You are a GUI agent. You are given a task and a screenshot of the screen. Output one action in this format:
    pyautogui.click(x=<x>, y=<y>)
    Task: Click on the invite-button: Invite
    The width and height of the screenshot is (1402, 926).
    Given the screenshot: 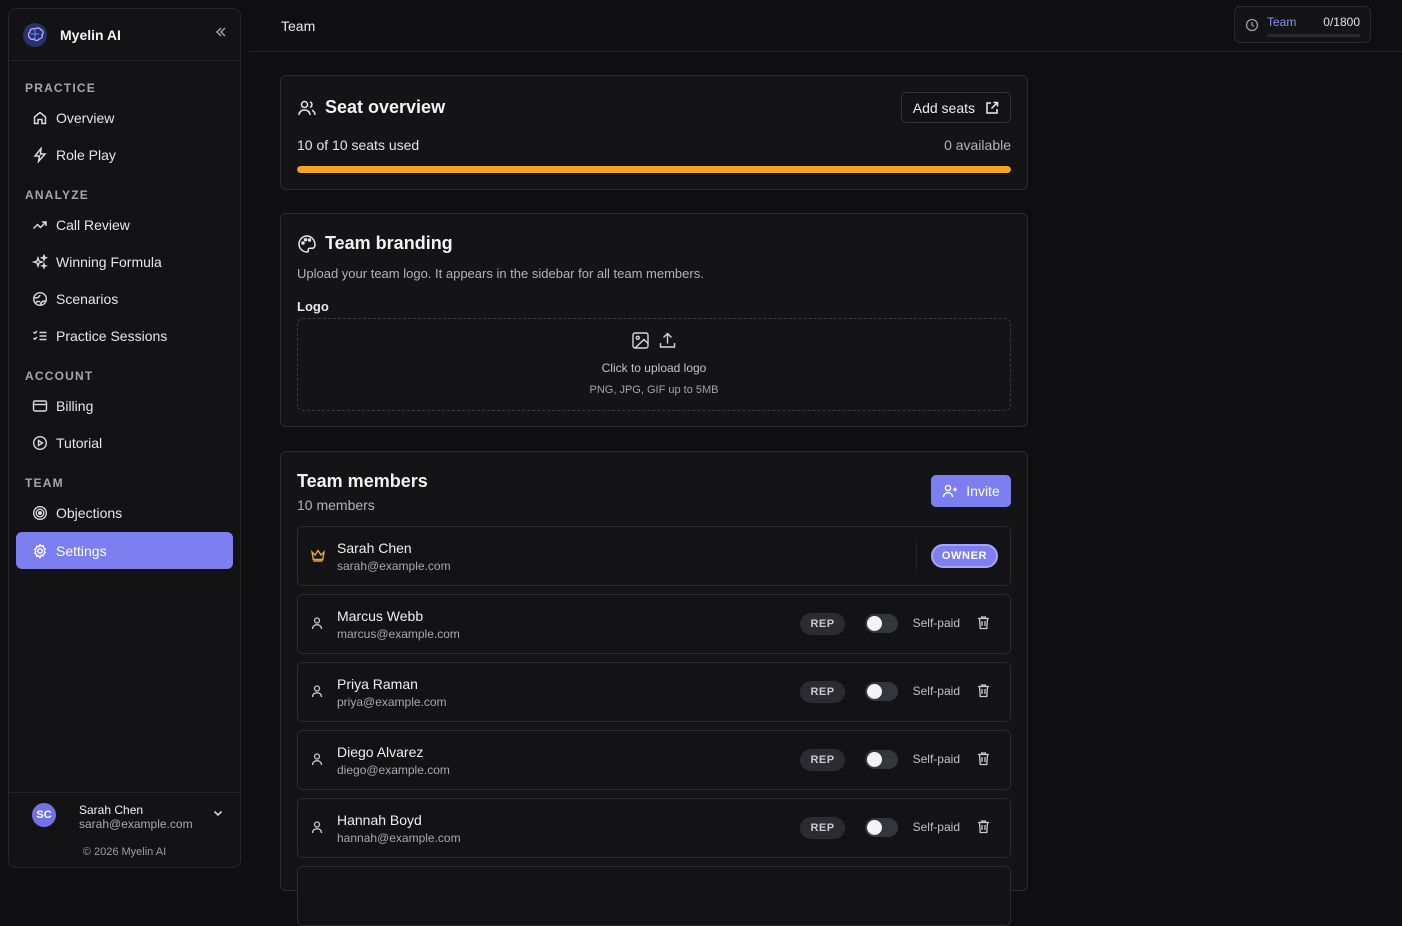 What is the action you would take?
    pyautogui.click(x=971, y=491)
    